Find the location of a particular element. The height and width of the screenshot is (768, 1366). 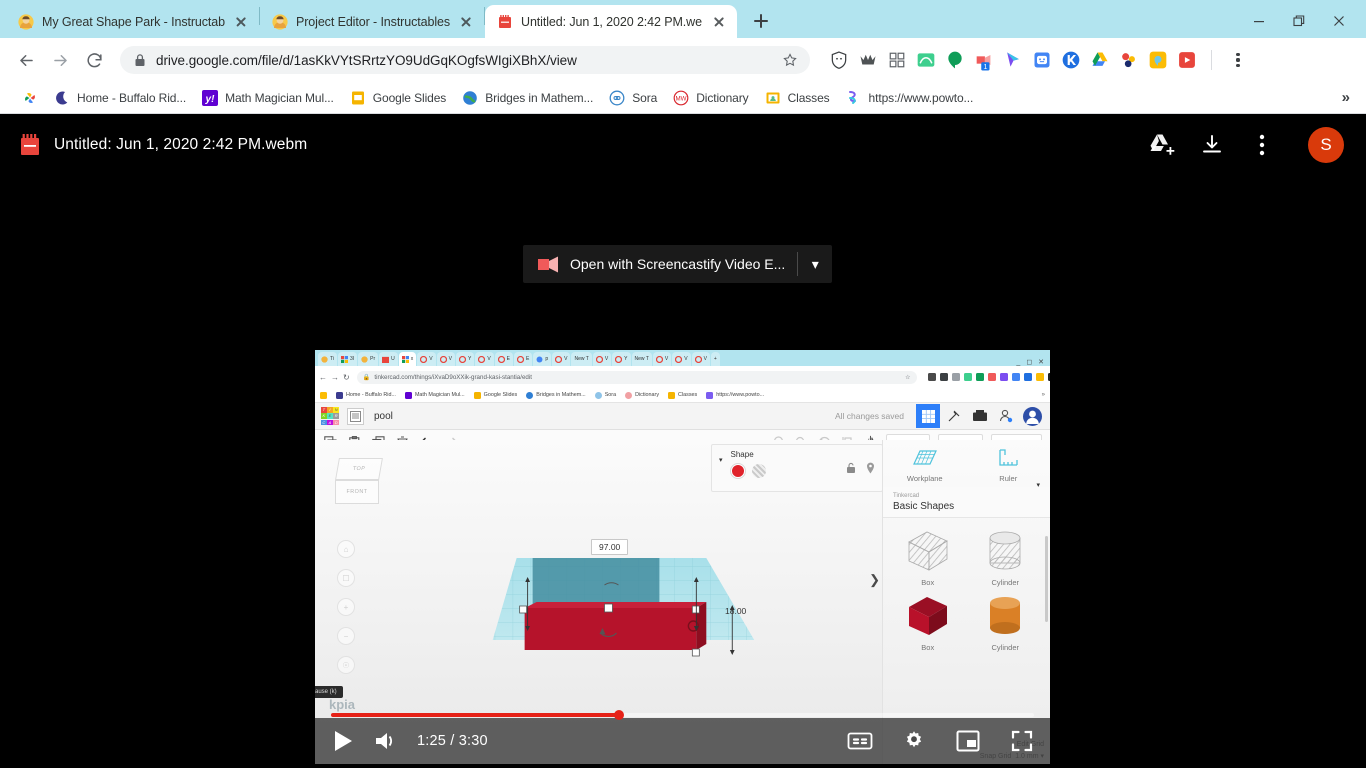

video-controls-bar: Pause (k) 1:25 / 3:30 is located at coordinates (682, 725).